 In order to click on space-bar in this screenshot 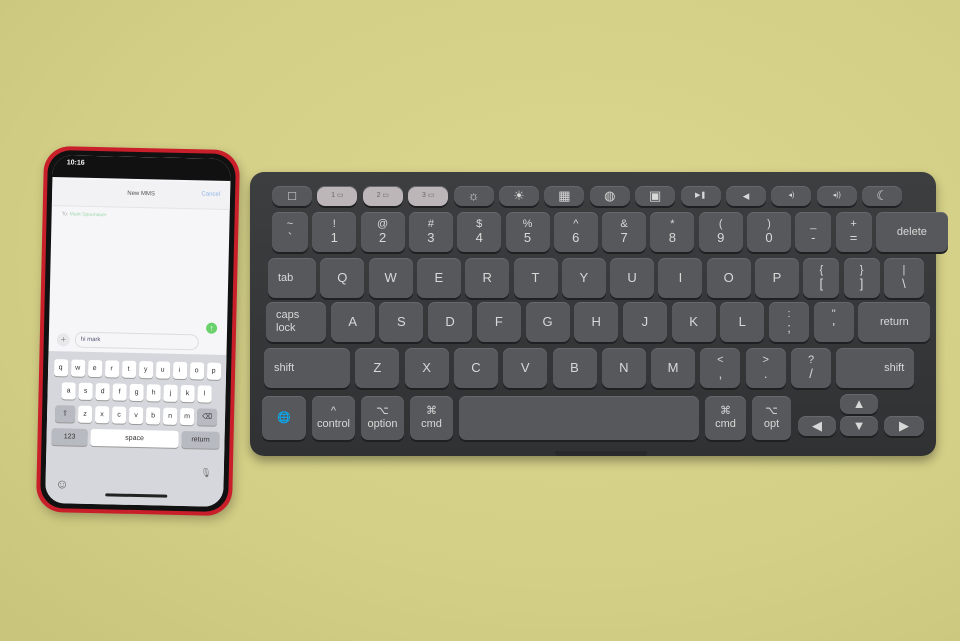, I will do `click(579, 418)`.